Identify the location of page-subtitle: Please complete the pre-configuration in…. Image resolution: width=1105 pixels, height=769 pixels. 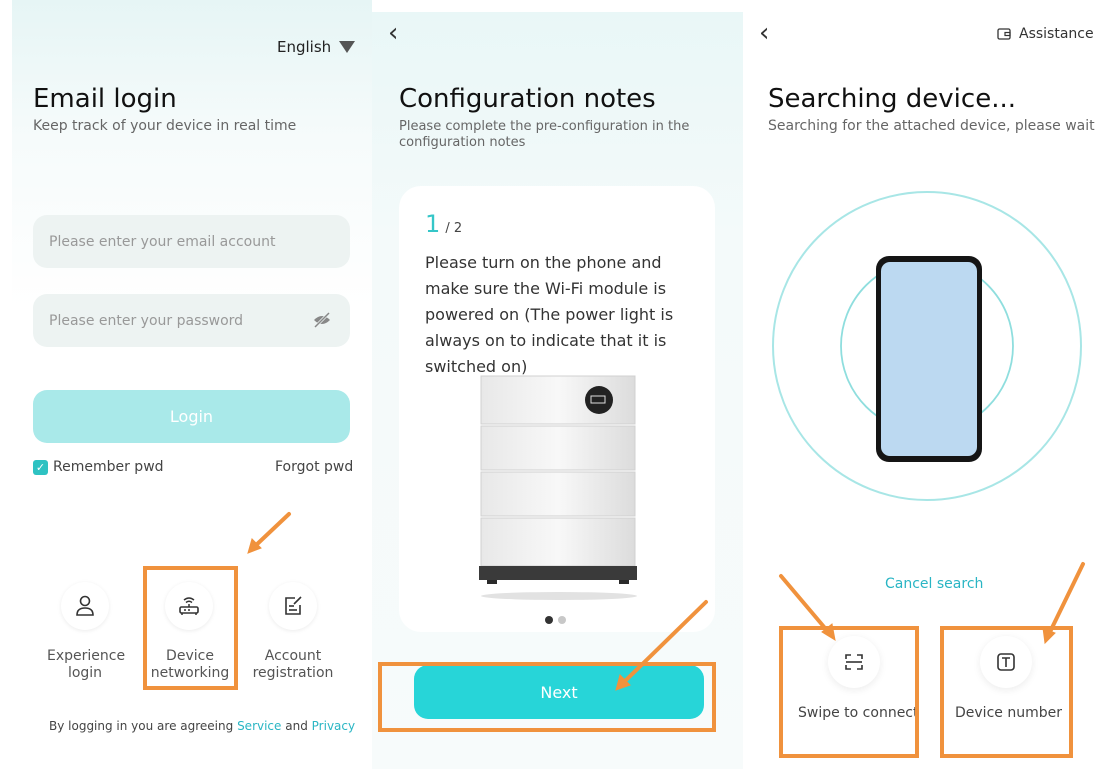
(544, 134).